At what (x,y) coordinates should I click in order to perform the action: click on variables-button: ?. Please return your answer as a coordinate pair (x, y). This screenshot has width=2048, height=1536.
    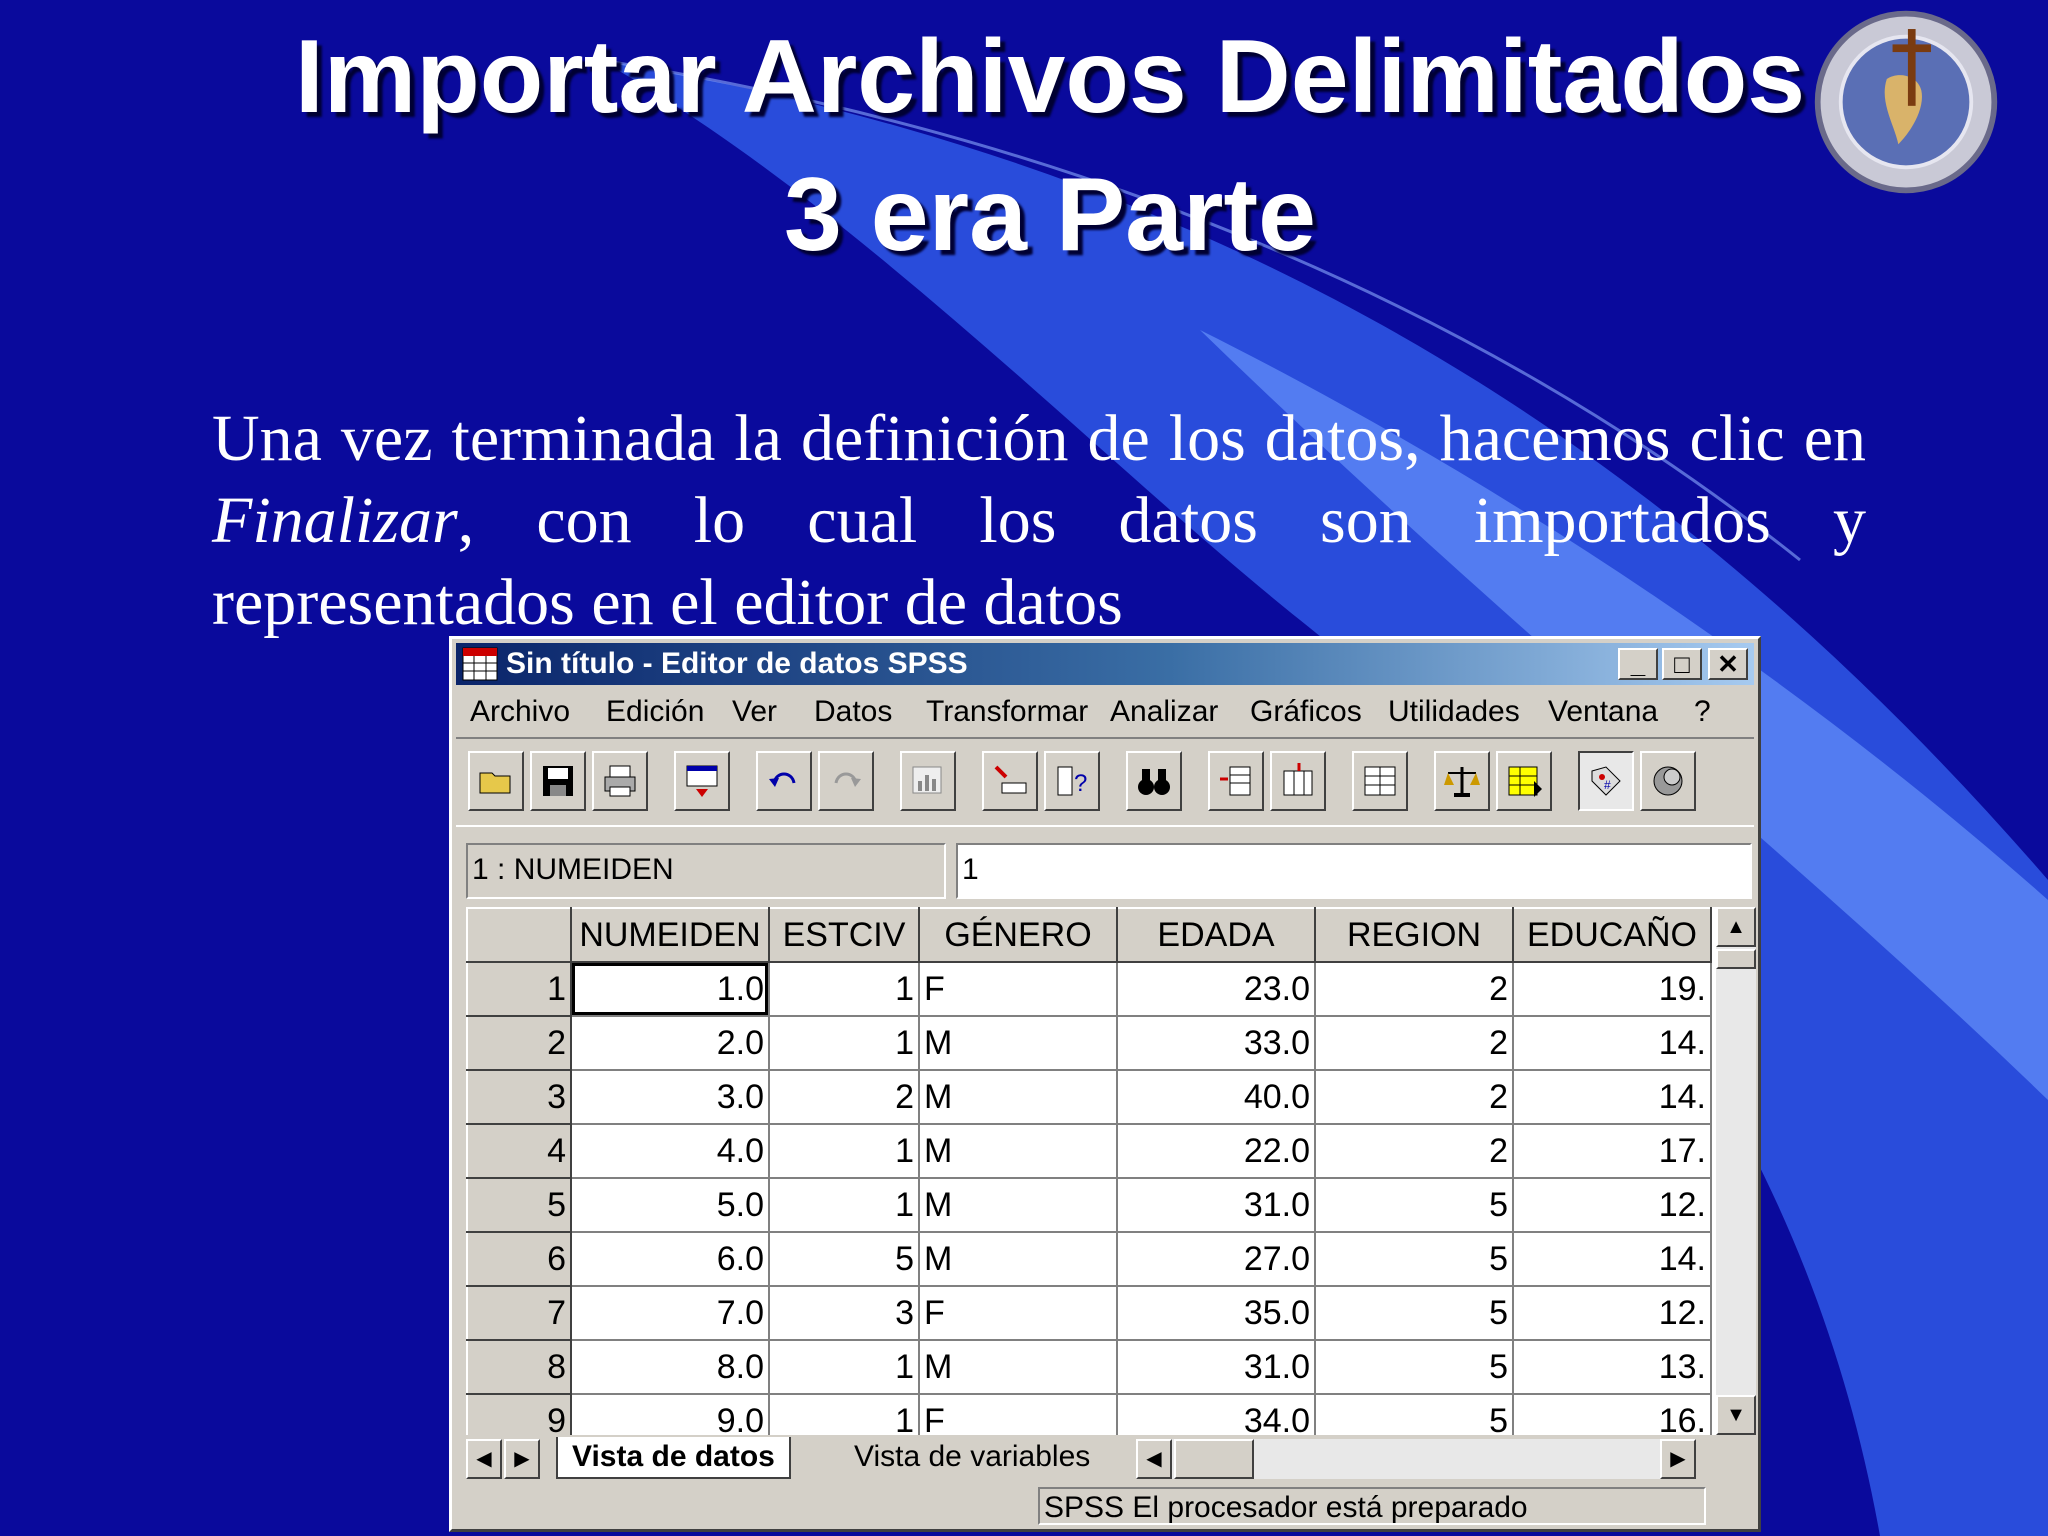
    Looking at the image, I should click on (1072, 781).